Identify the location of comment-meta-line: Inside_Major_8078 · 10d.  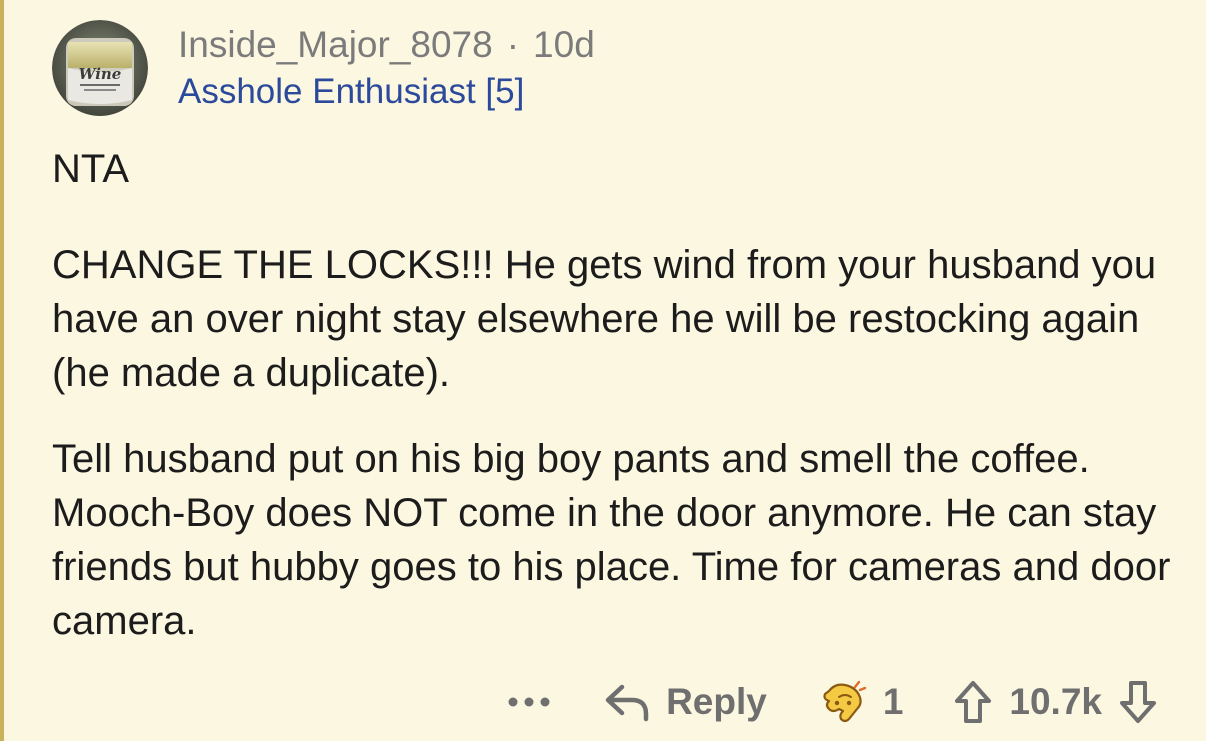
(386, 45).